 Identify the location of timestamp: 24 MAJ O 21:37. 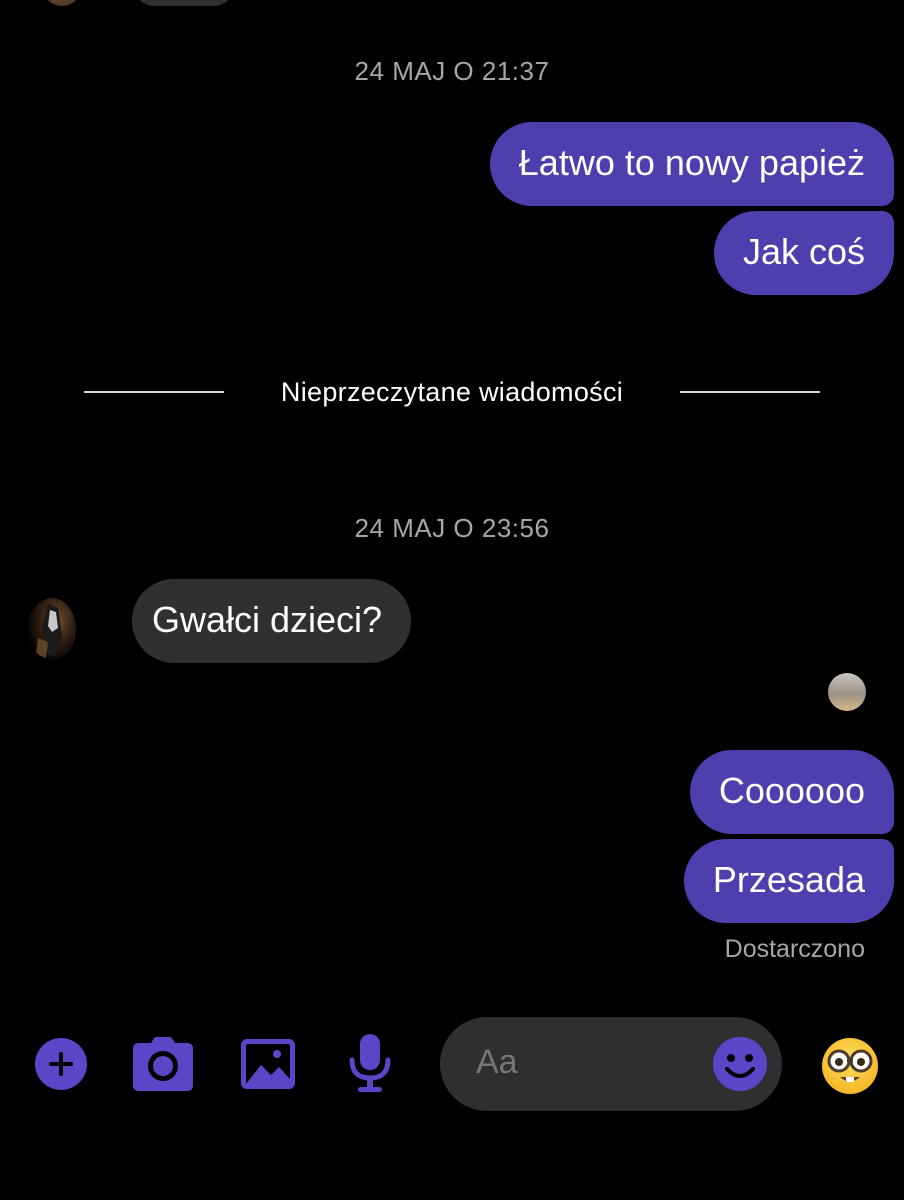
(452, 71).